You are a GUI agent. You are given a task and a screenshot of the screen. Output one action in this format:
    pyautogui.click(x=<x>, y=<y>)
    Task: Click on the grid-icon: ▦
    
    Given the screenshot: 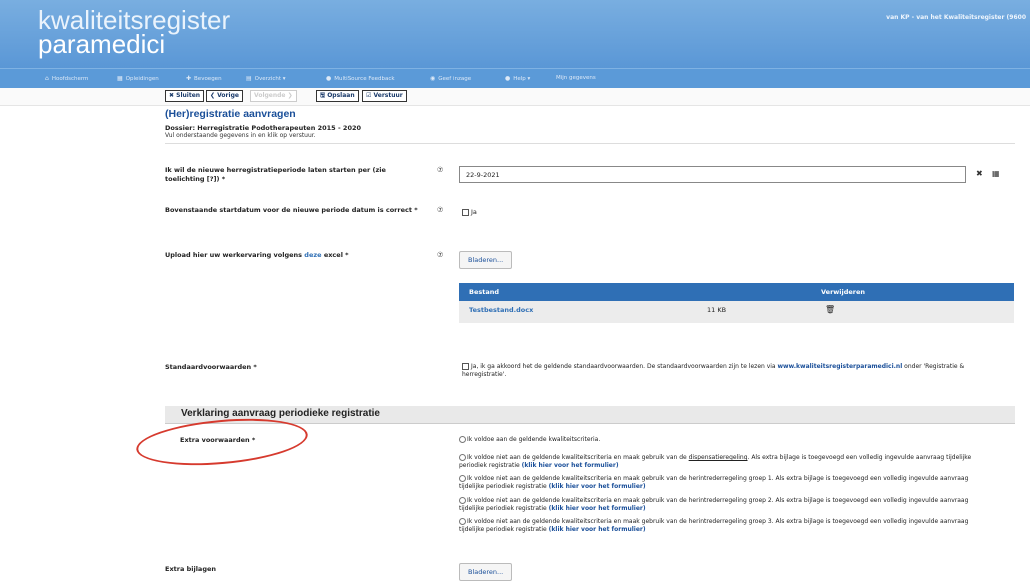 What is the action you would take?
    pyautogui.click(x=120, y=78)
    